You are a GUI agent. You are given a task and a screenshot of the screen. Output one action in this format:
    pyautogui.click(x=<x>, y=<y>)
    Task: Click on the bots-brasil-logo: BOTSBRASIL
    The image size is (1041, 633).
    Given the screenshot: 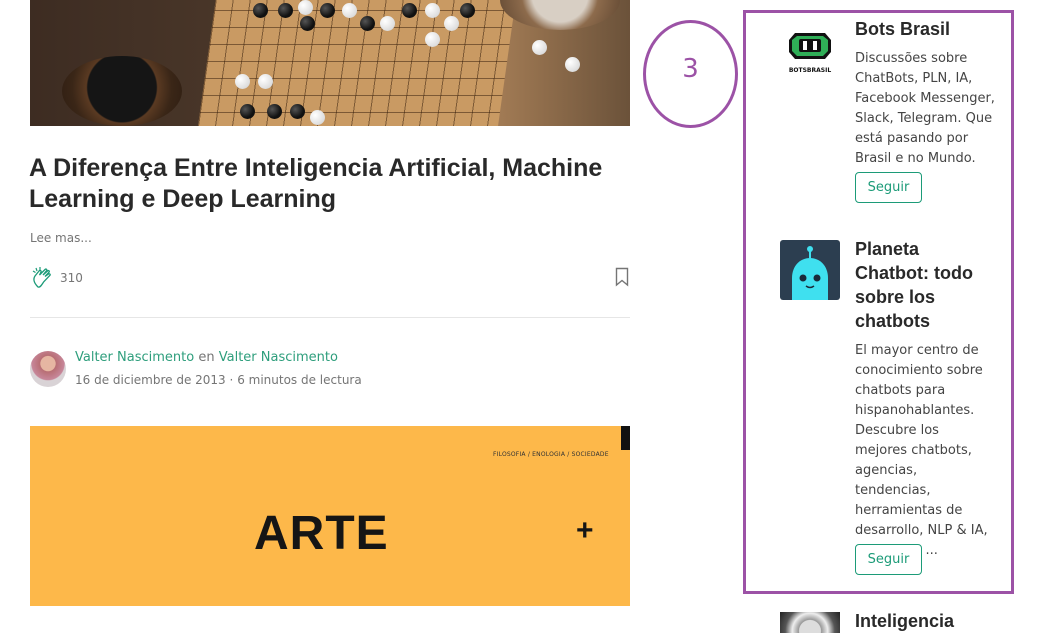 What is the action you would take?
    pyautogui.click(x=810, y=52)
    